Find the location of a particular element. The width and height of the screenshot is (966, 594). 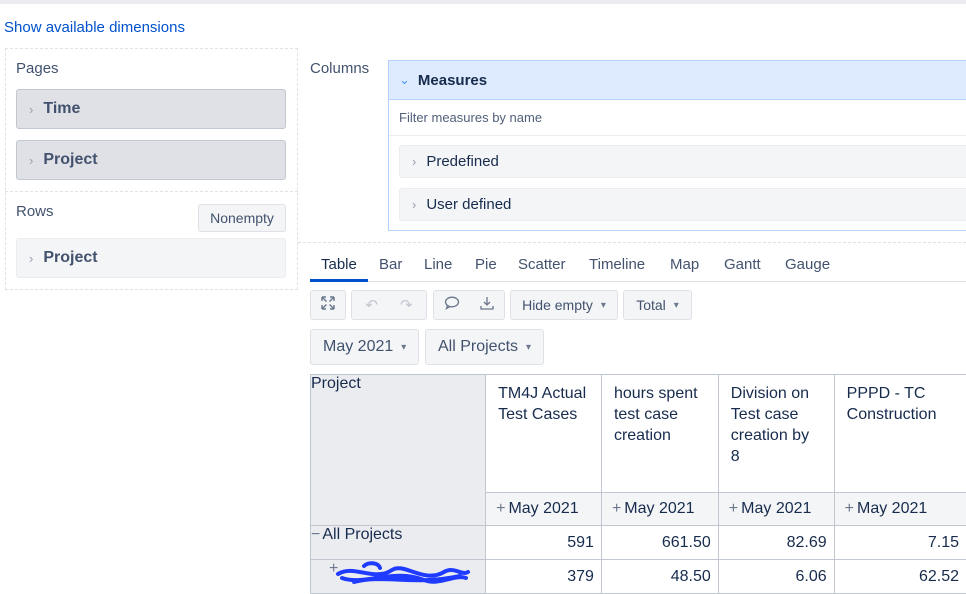

table-cell: 661.50 is located at coordinates (659, 543).